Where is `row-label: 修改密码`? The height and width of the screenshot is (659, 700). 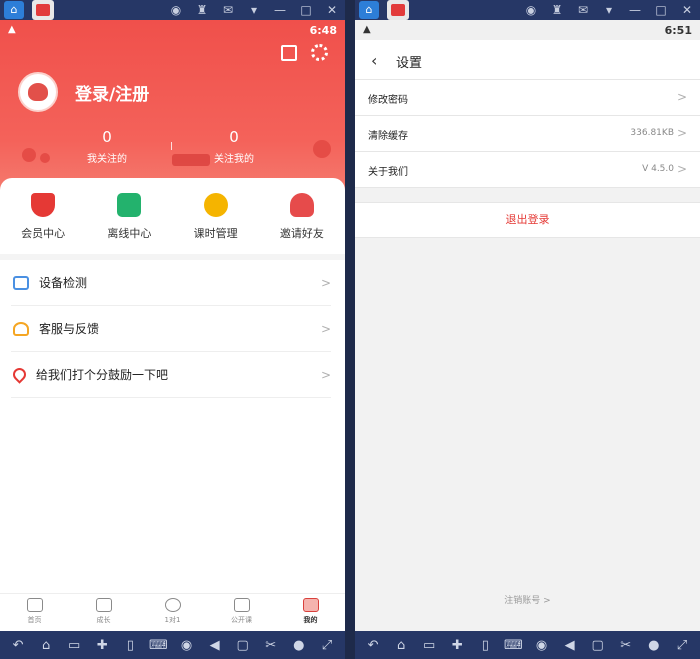
row-label: 修改密码 is located at coordinates (388, 100).